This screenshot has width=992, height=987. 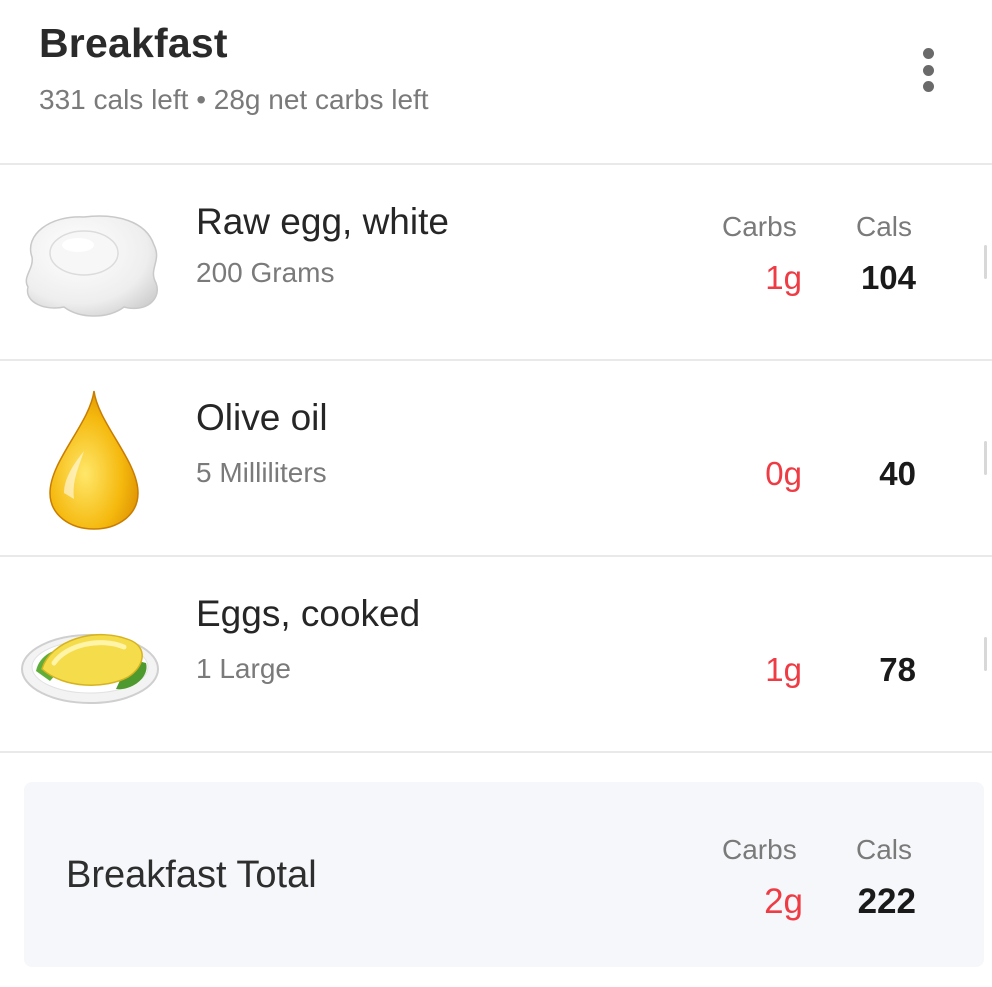 What do you see at coordinates (91, 266) in the screenshot?
I see `egg-white-icon` at bounding box center [91, 266].